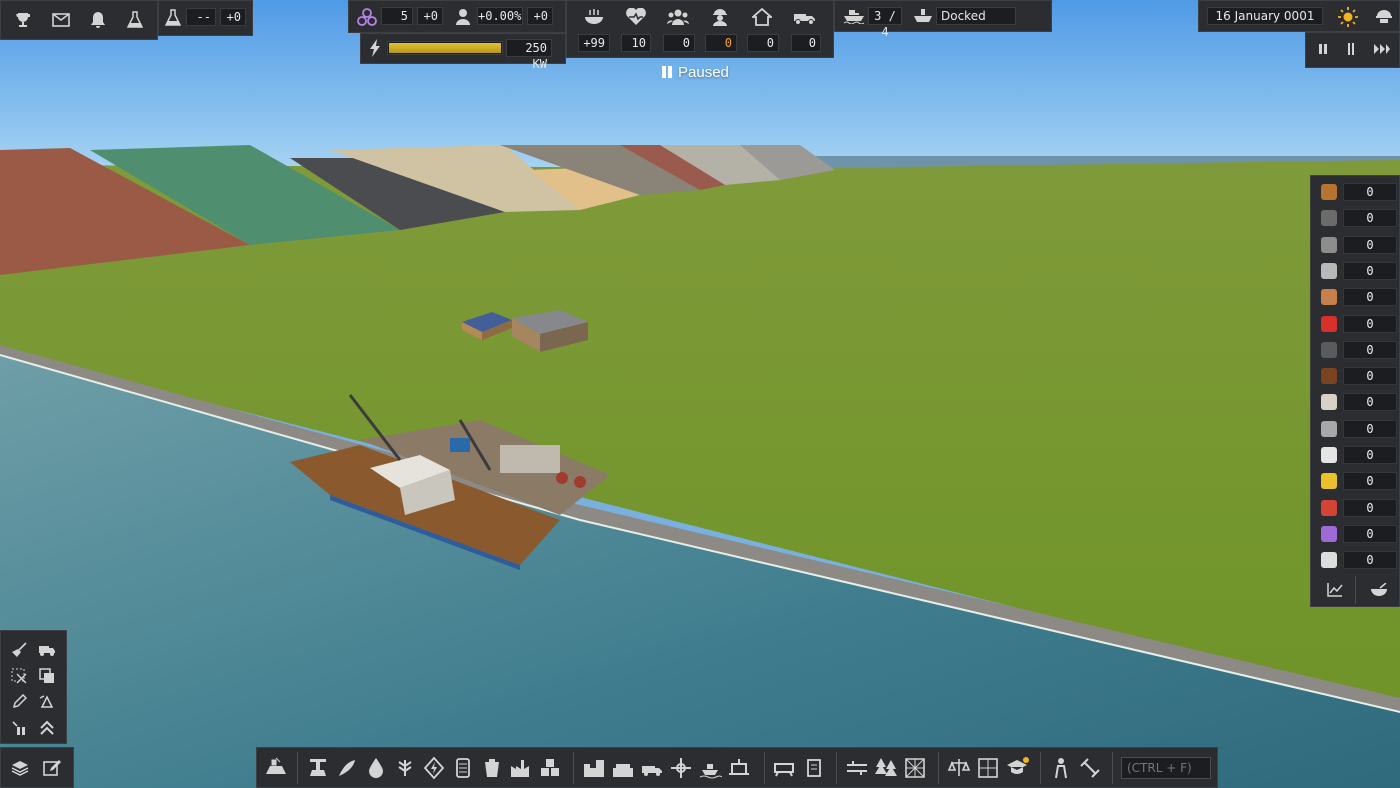 The image size is (1400, 788). I want to click on unity-value: 5, so click(397, 16).